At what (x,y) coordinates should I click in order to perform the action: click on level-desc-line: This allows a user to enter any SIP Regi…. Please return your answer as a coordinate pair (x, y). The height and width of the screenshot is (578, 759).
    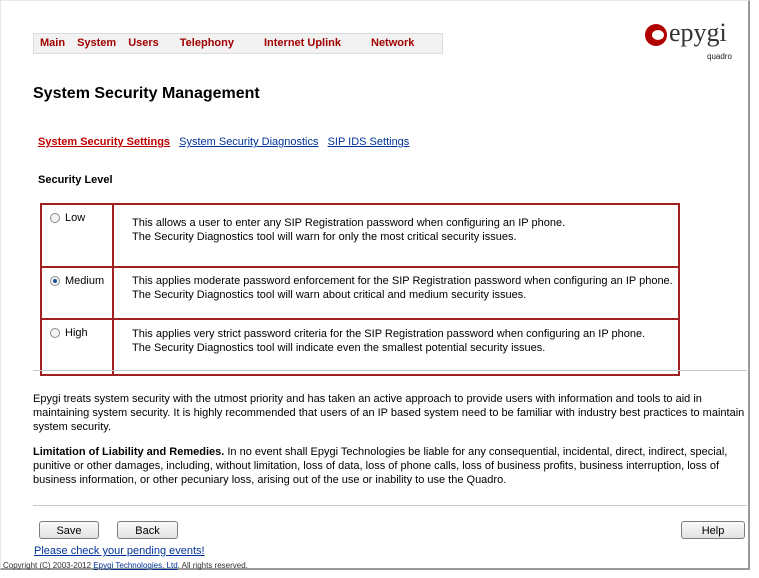
    Looking at the image, I should click on (349, 223).